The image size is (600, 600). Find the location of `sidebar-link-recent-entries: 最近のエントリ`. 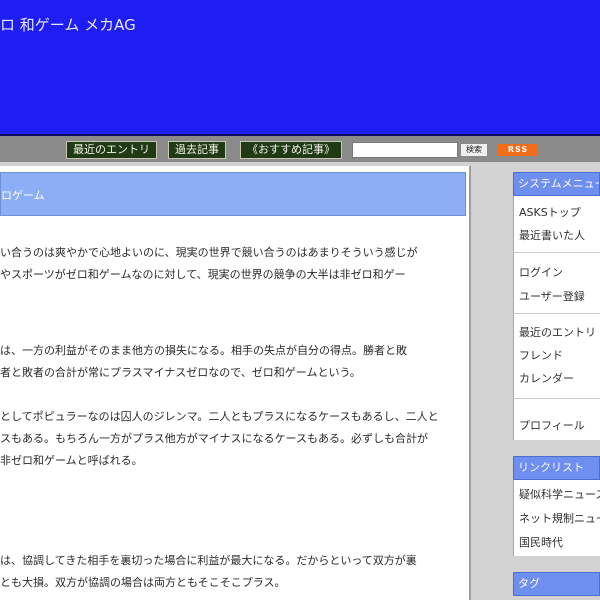

sidebar-link-recent-entries: 最近のエントリ is located at coordinates (557, 333).